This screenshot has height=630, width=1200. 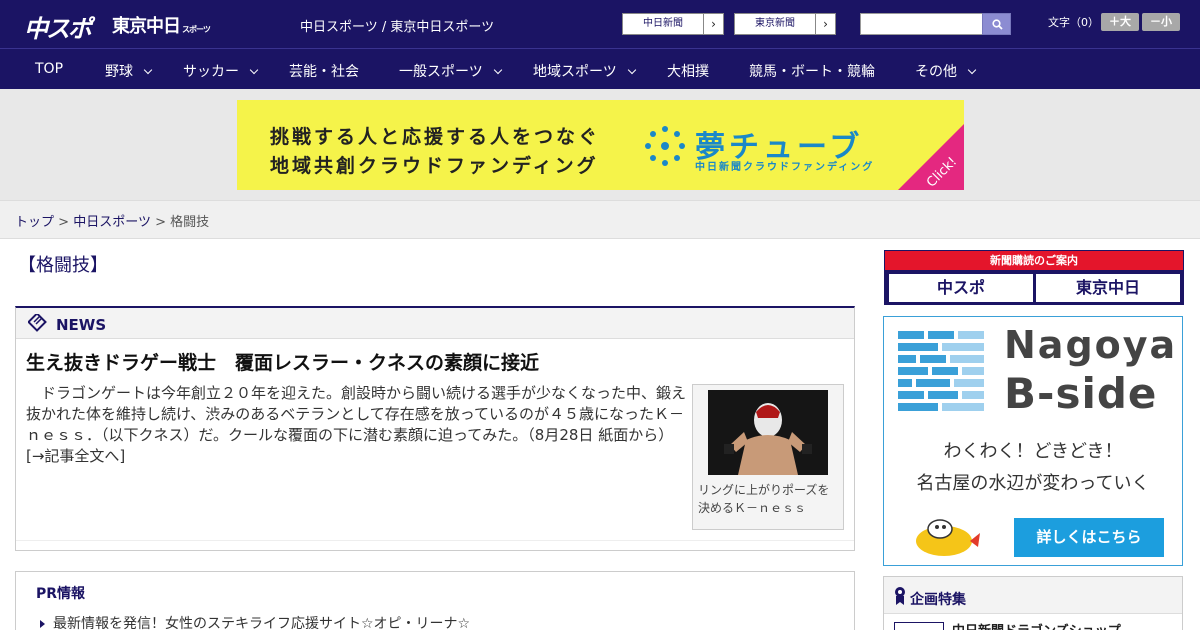 What do you see at coordinates (1081, 393) in the screenshot?
I see `bside-title-line2: B-side` at bounding box center [1081, 393].